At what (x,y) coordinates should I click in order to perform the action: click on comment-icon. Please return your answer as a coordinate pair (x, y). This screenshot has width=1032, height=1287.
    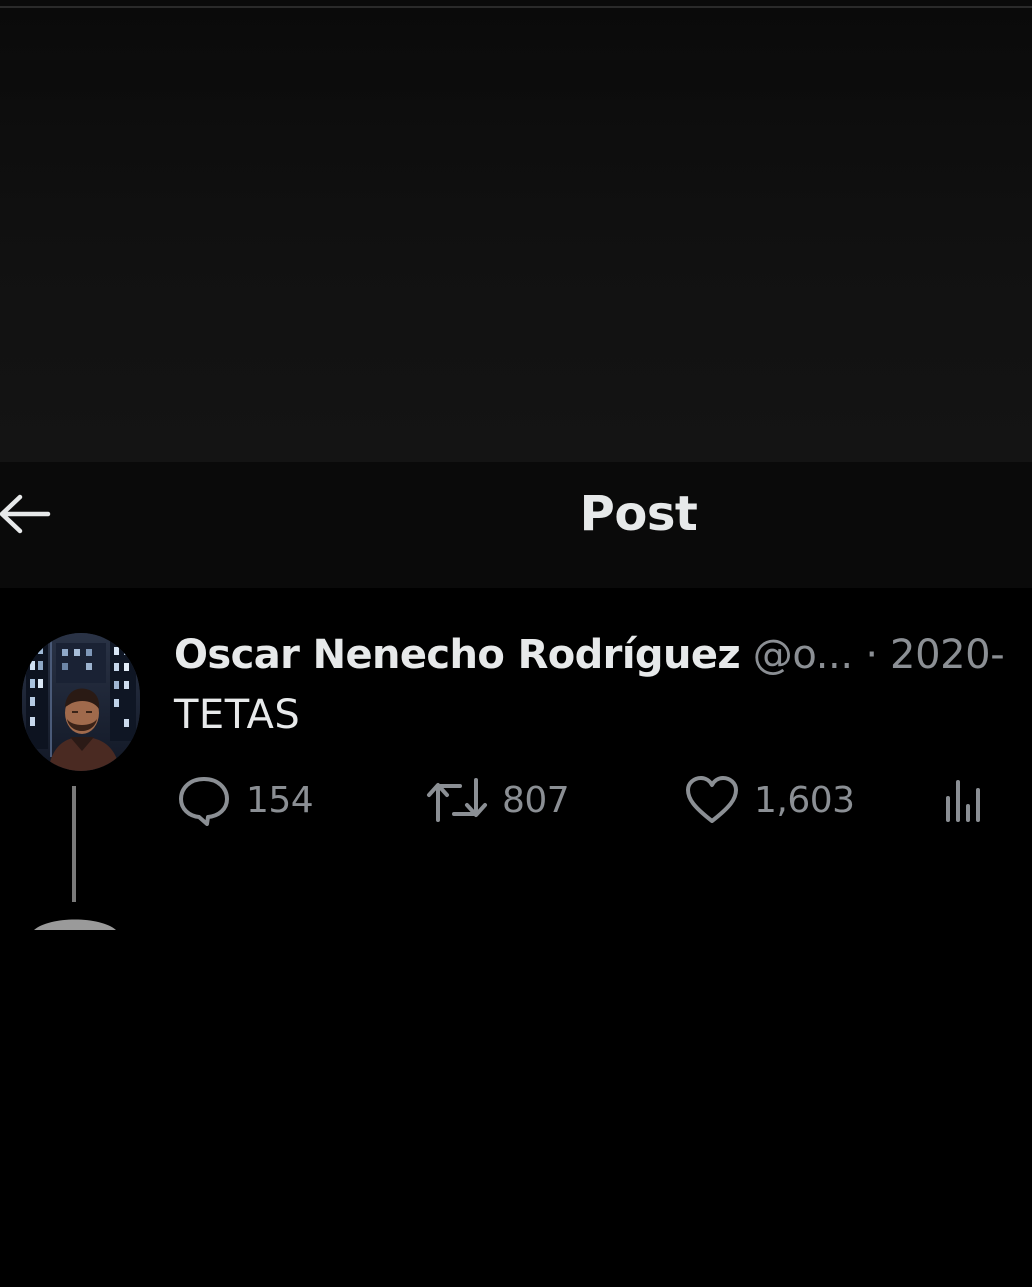
    Looking at the image, I should click on (204, 800).